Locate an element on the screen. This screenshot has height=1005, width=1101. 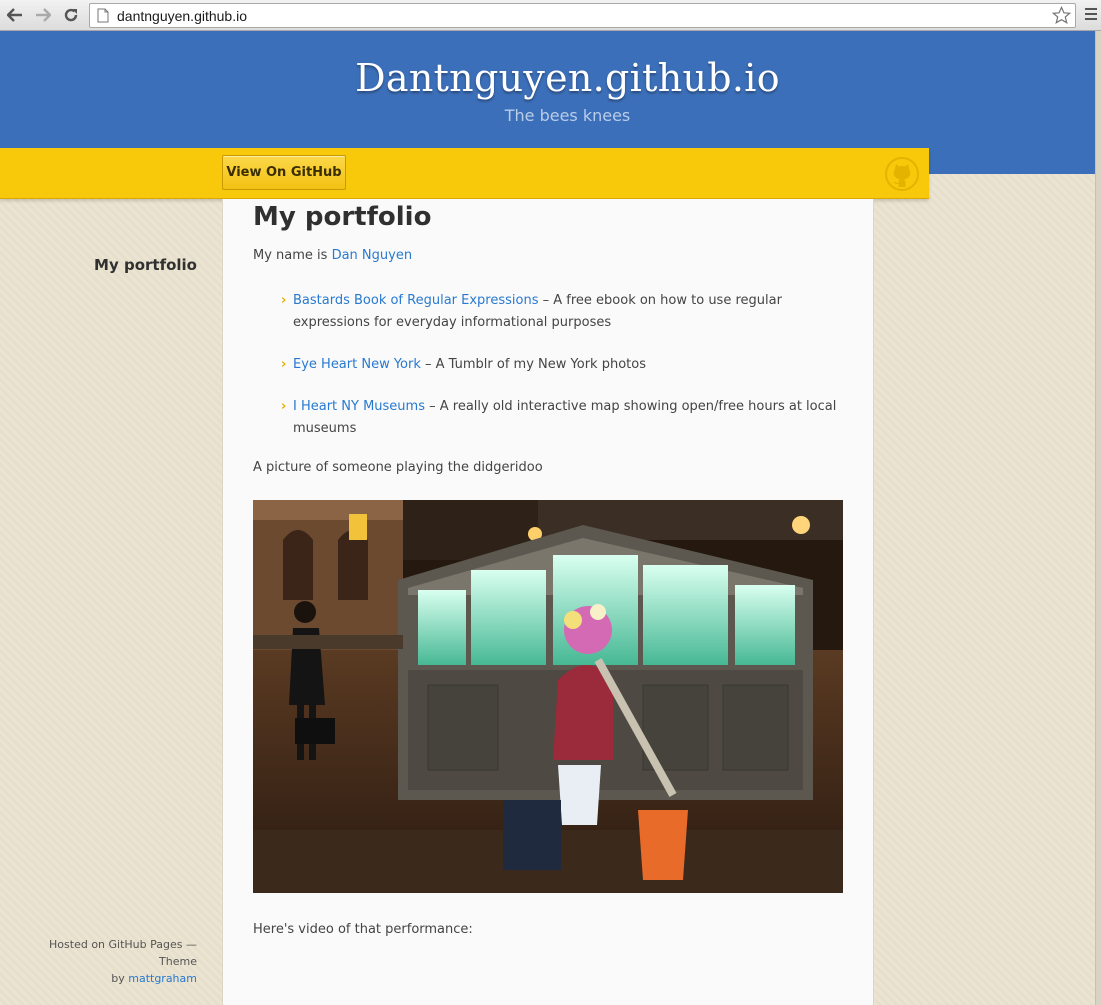
forward-arrow-icon is located at coordinates (43, 15).